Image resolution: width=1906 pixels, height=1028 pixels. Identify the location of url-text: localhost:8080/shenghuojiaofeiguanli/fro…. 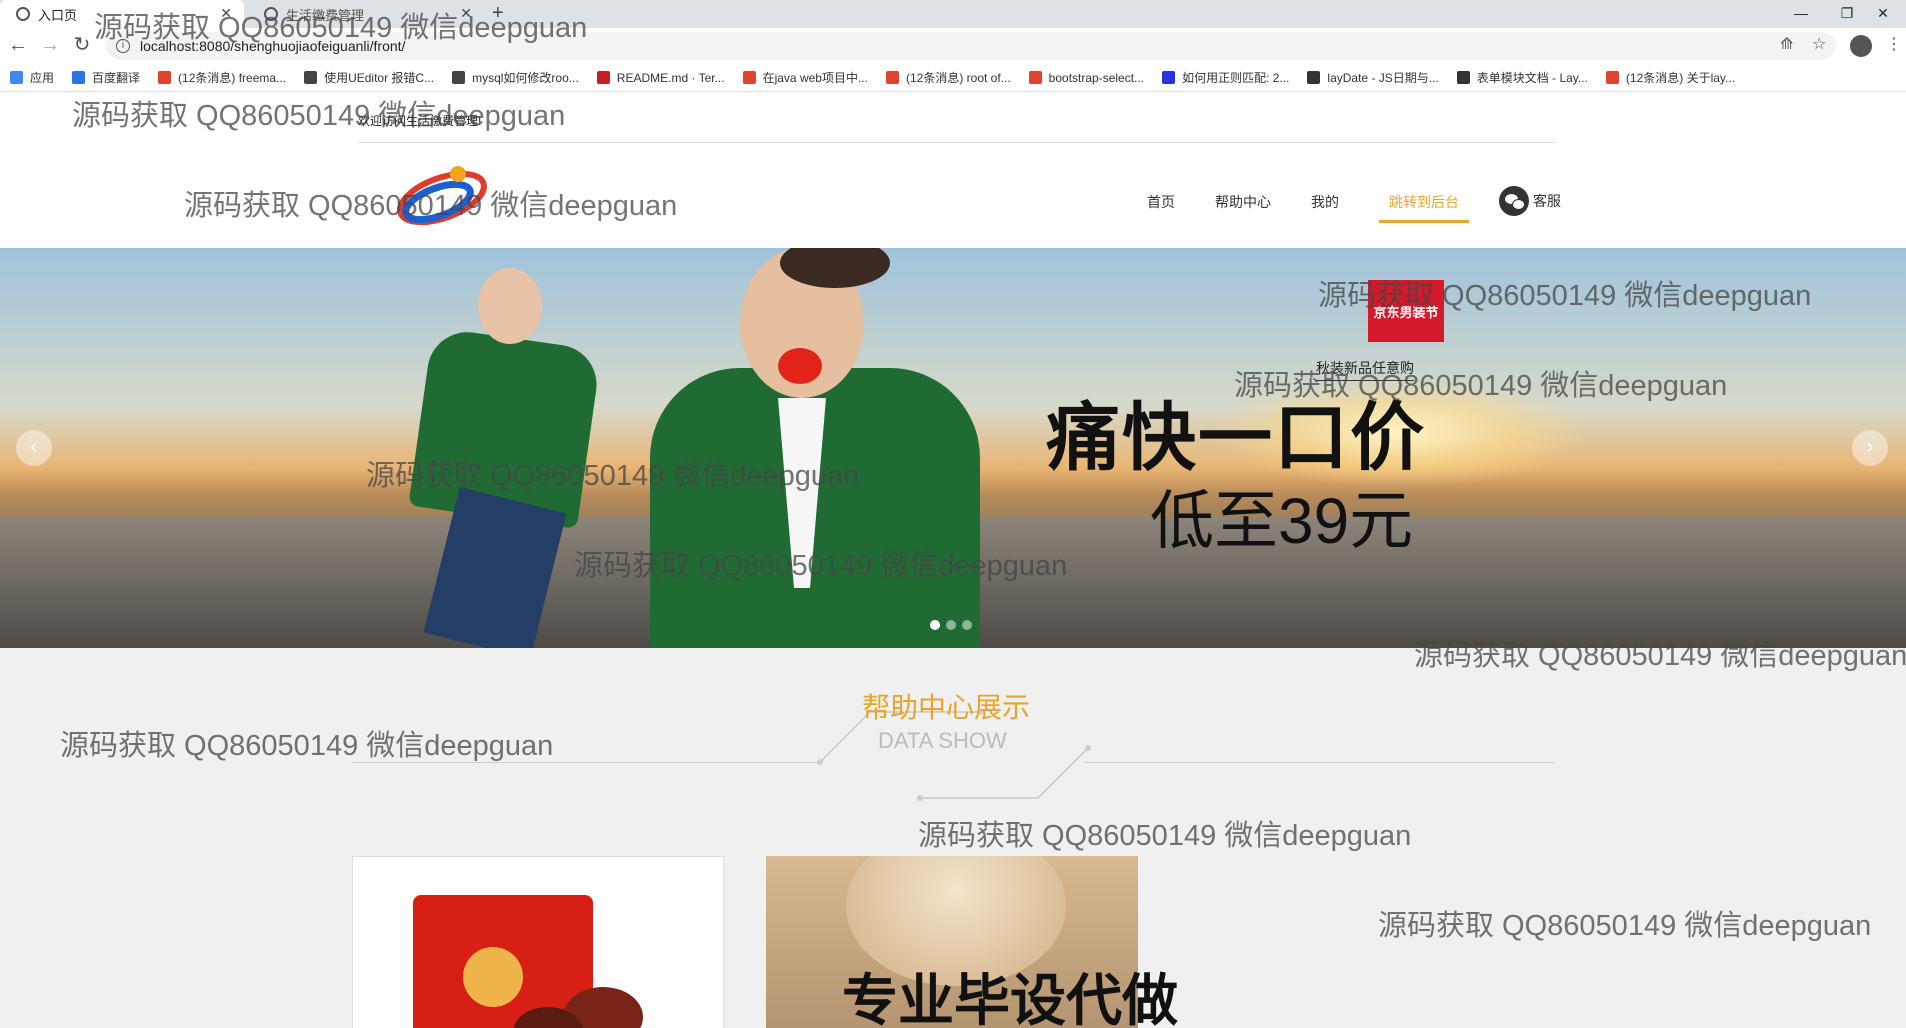
(273, 46).